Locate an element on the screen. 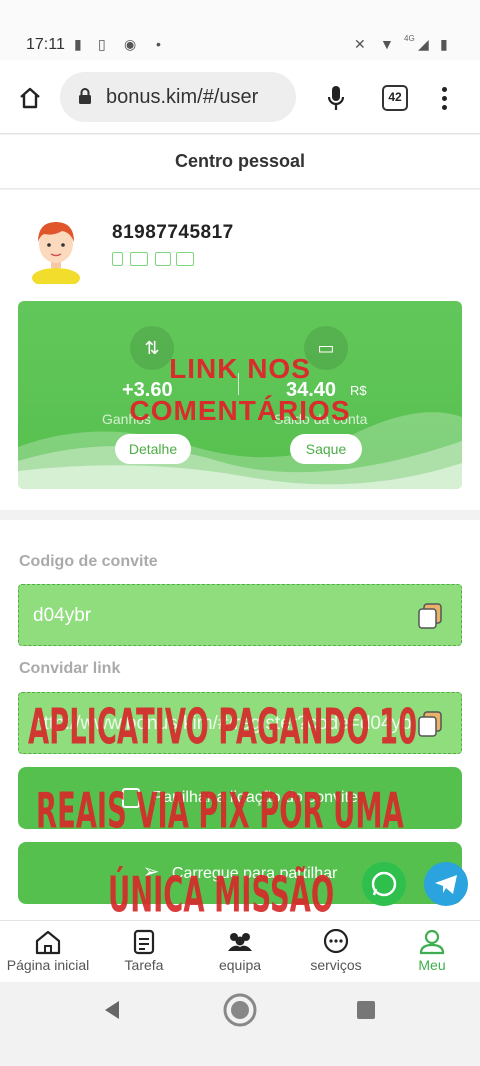 The height and width of the screenshot is (1066, 480). more-notifications-icon: • is located at coordinates (158, 44).